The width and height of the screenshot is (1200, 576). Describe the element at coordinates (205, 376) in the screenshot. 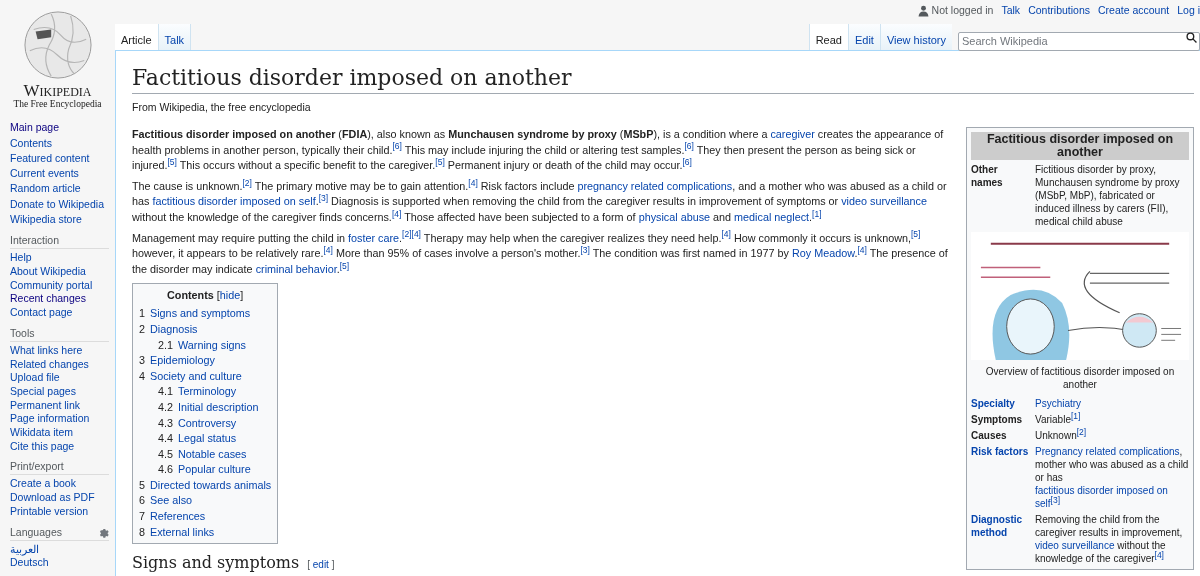

I see `toc-item: 4 Society and culture` at that location.